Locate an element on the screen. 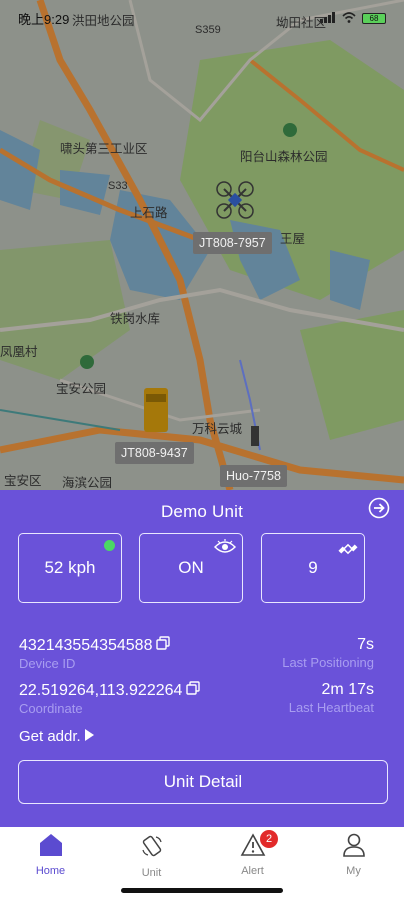 The width and height of the screenshot is (404, 900). battery-level: 68 is located at coordinates (374, 18).